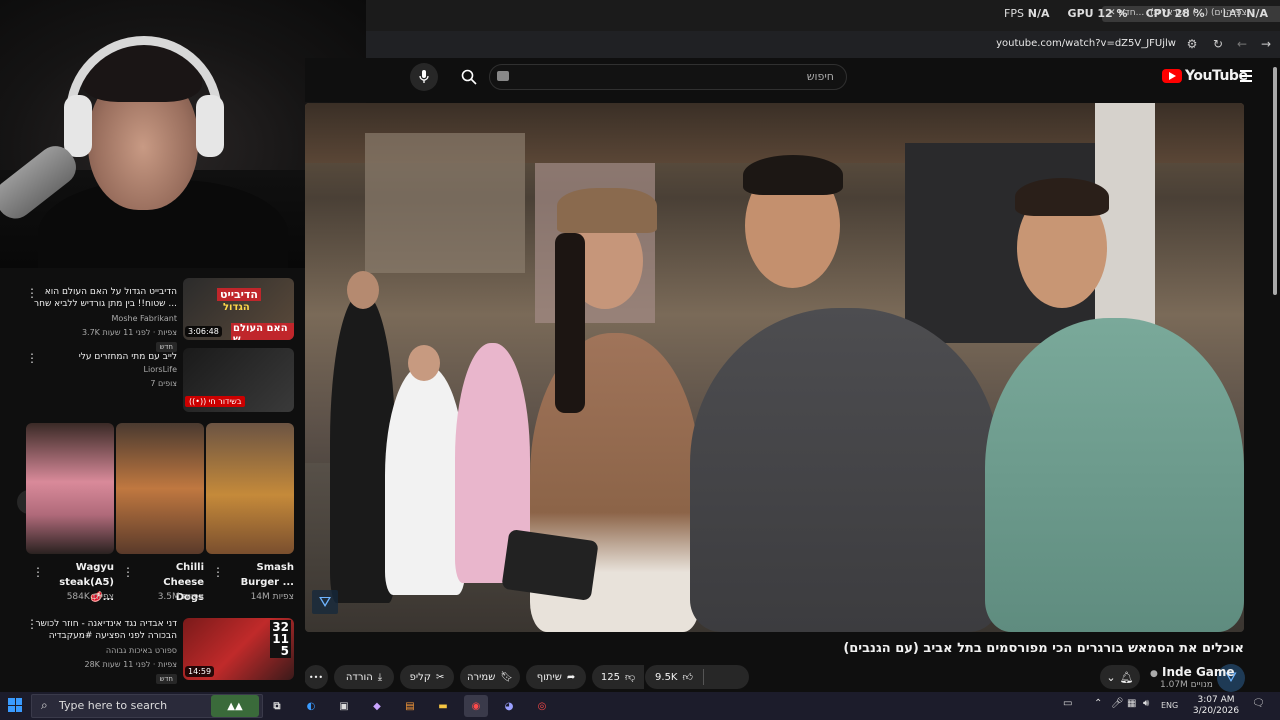 This screenshot has height=720, width=1280. Describe the element at coordinates (1205, 76) in the screenshot. I see `youtube-logo: YouTube` at that location.